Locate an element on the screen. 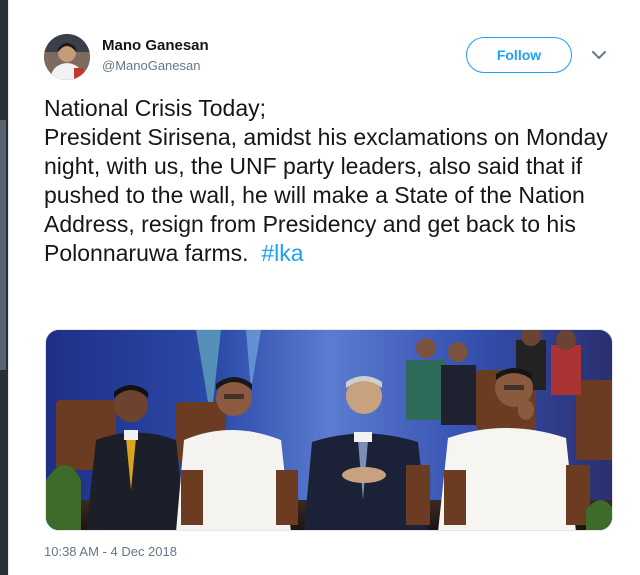 This screenshot has width=640, height=575. chevron-down-icon is located at coordinates (599, 55).